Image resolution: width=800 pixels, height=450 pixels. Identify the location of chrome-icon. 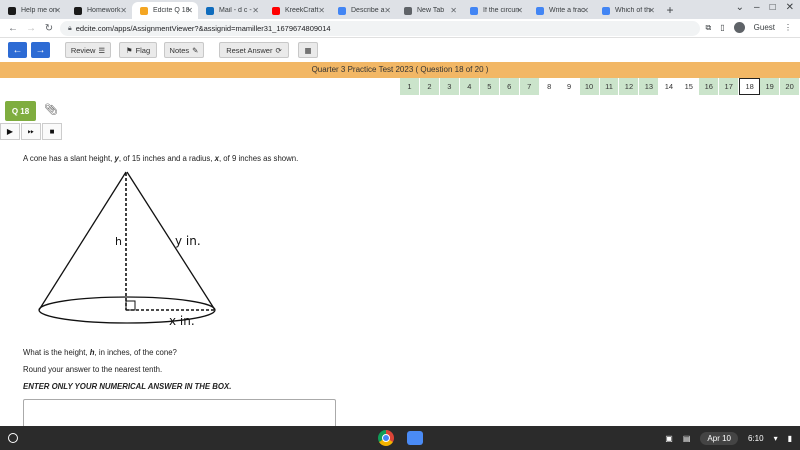
(386, 438).